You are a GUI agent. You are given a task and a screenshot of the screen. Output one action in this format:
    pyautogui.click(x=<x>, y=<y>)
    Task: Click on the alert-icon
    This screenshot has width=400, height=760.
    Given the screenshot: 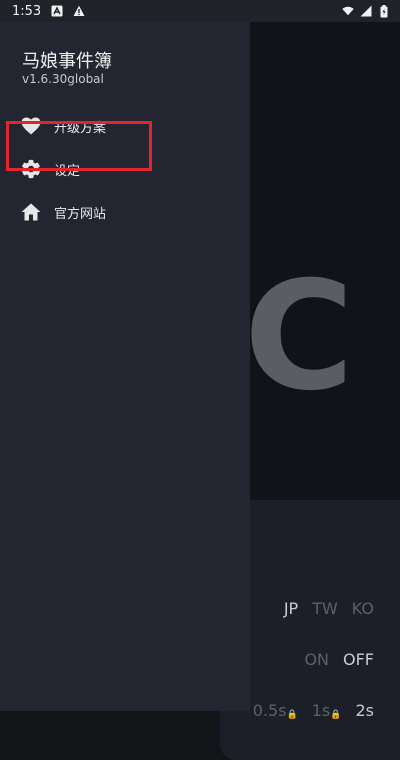 What is the action you would take?
    pyautogui.click(x=79, y=11)
    